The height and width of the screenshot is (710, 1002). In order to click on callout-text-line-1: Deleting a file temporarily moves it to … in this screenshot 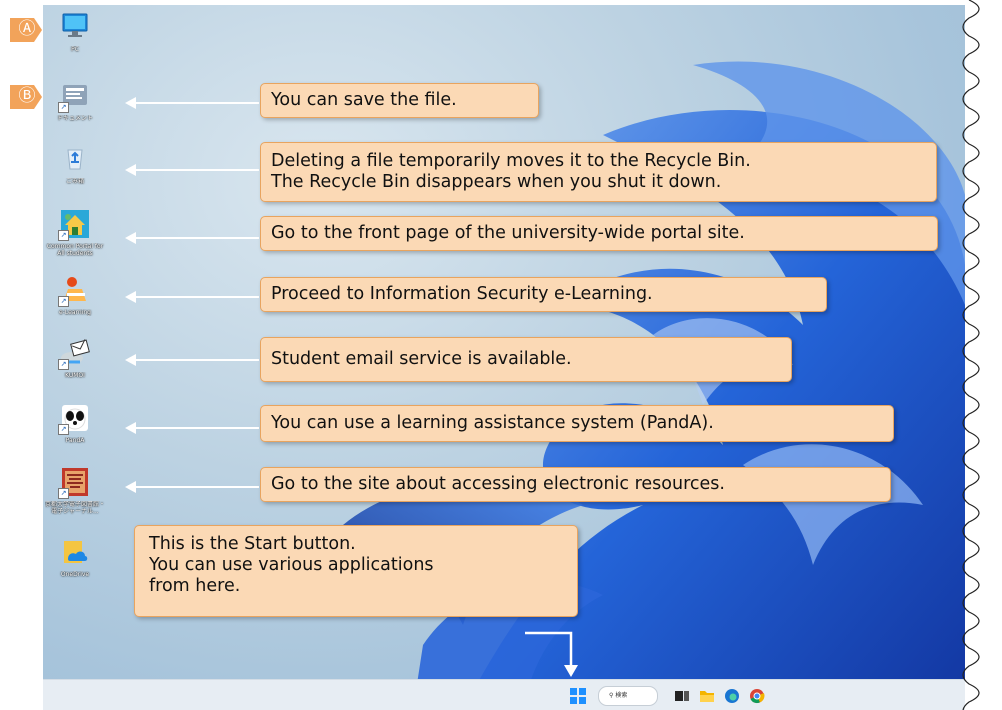, I will do `click(511, 161)`.